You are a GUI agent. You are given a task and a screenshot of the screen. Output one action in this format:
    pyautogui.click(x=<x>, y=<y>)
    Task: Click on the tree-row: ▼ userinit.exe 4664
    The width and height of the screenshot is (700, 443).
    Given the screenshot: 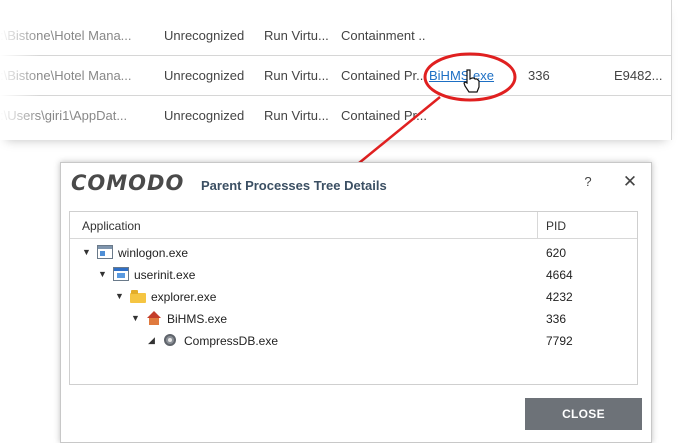 What is the action you would take?
    pyautogui.click(x=353, y=275)
    